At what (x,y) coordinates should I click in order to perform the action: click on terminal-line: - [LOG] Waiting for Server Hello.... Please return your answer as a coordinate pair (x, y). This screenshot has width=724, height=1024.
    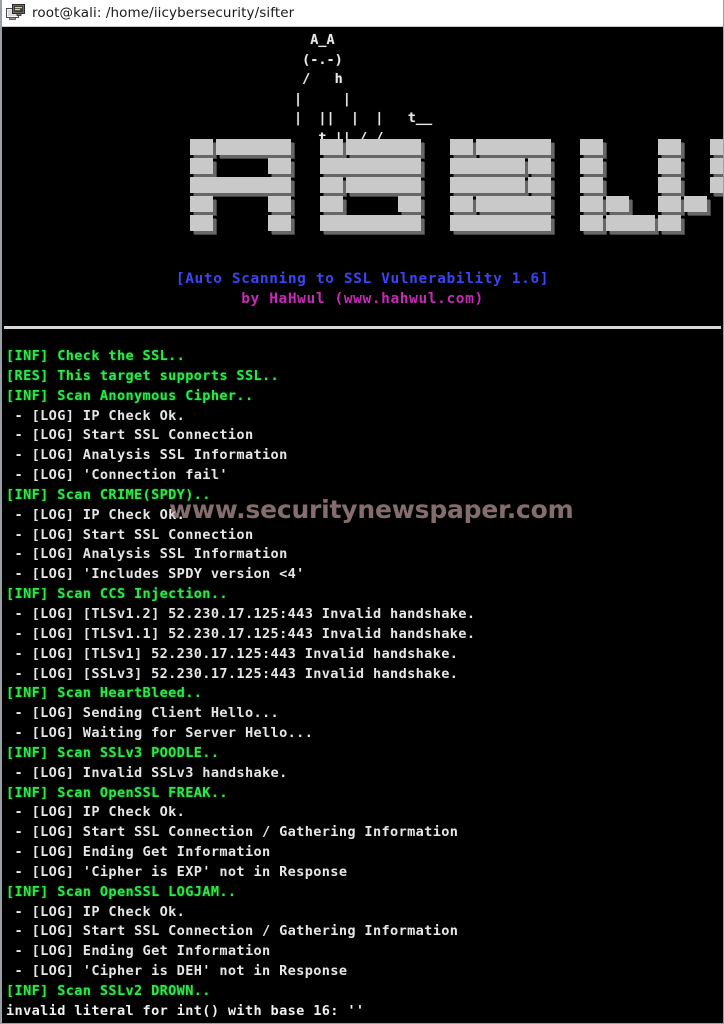
    Looking at the image, I should click on (160, 733).